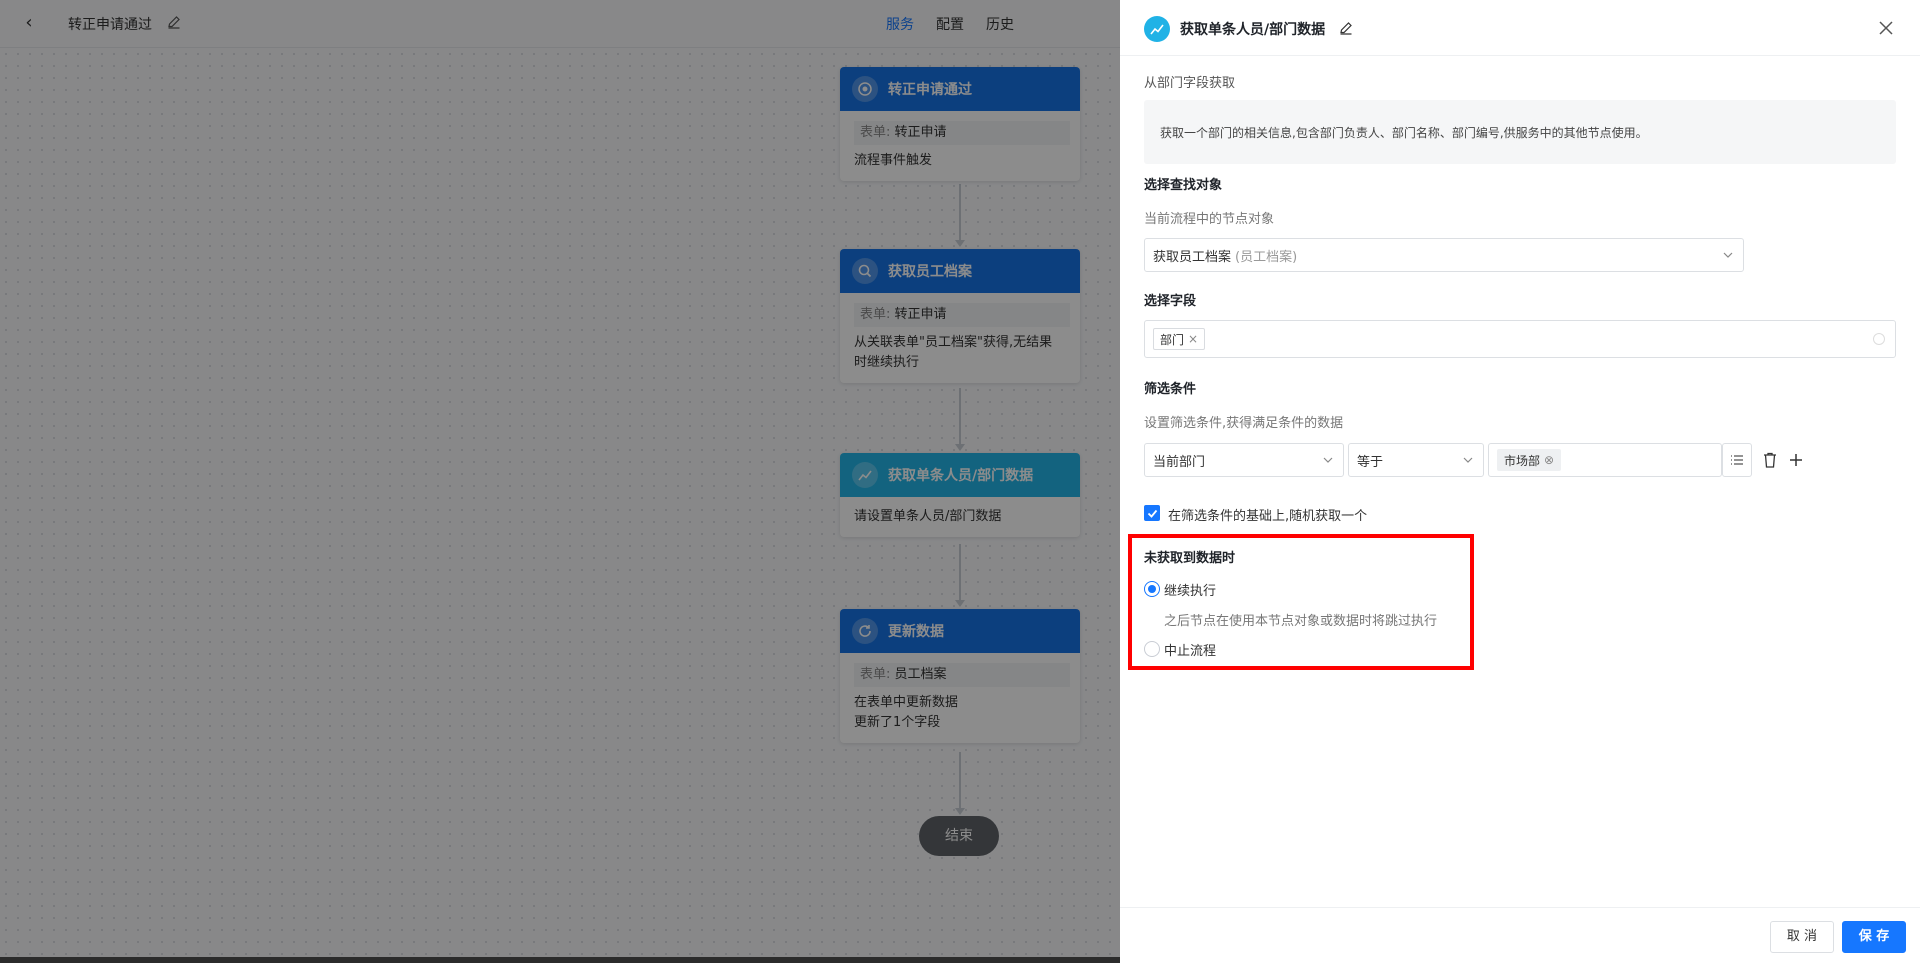 The height and width of the screenshot is (963, 1920). I want to click on cancel-button: 取 消, so click(1802, 937).